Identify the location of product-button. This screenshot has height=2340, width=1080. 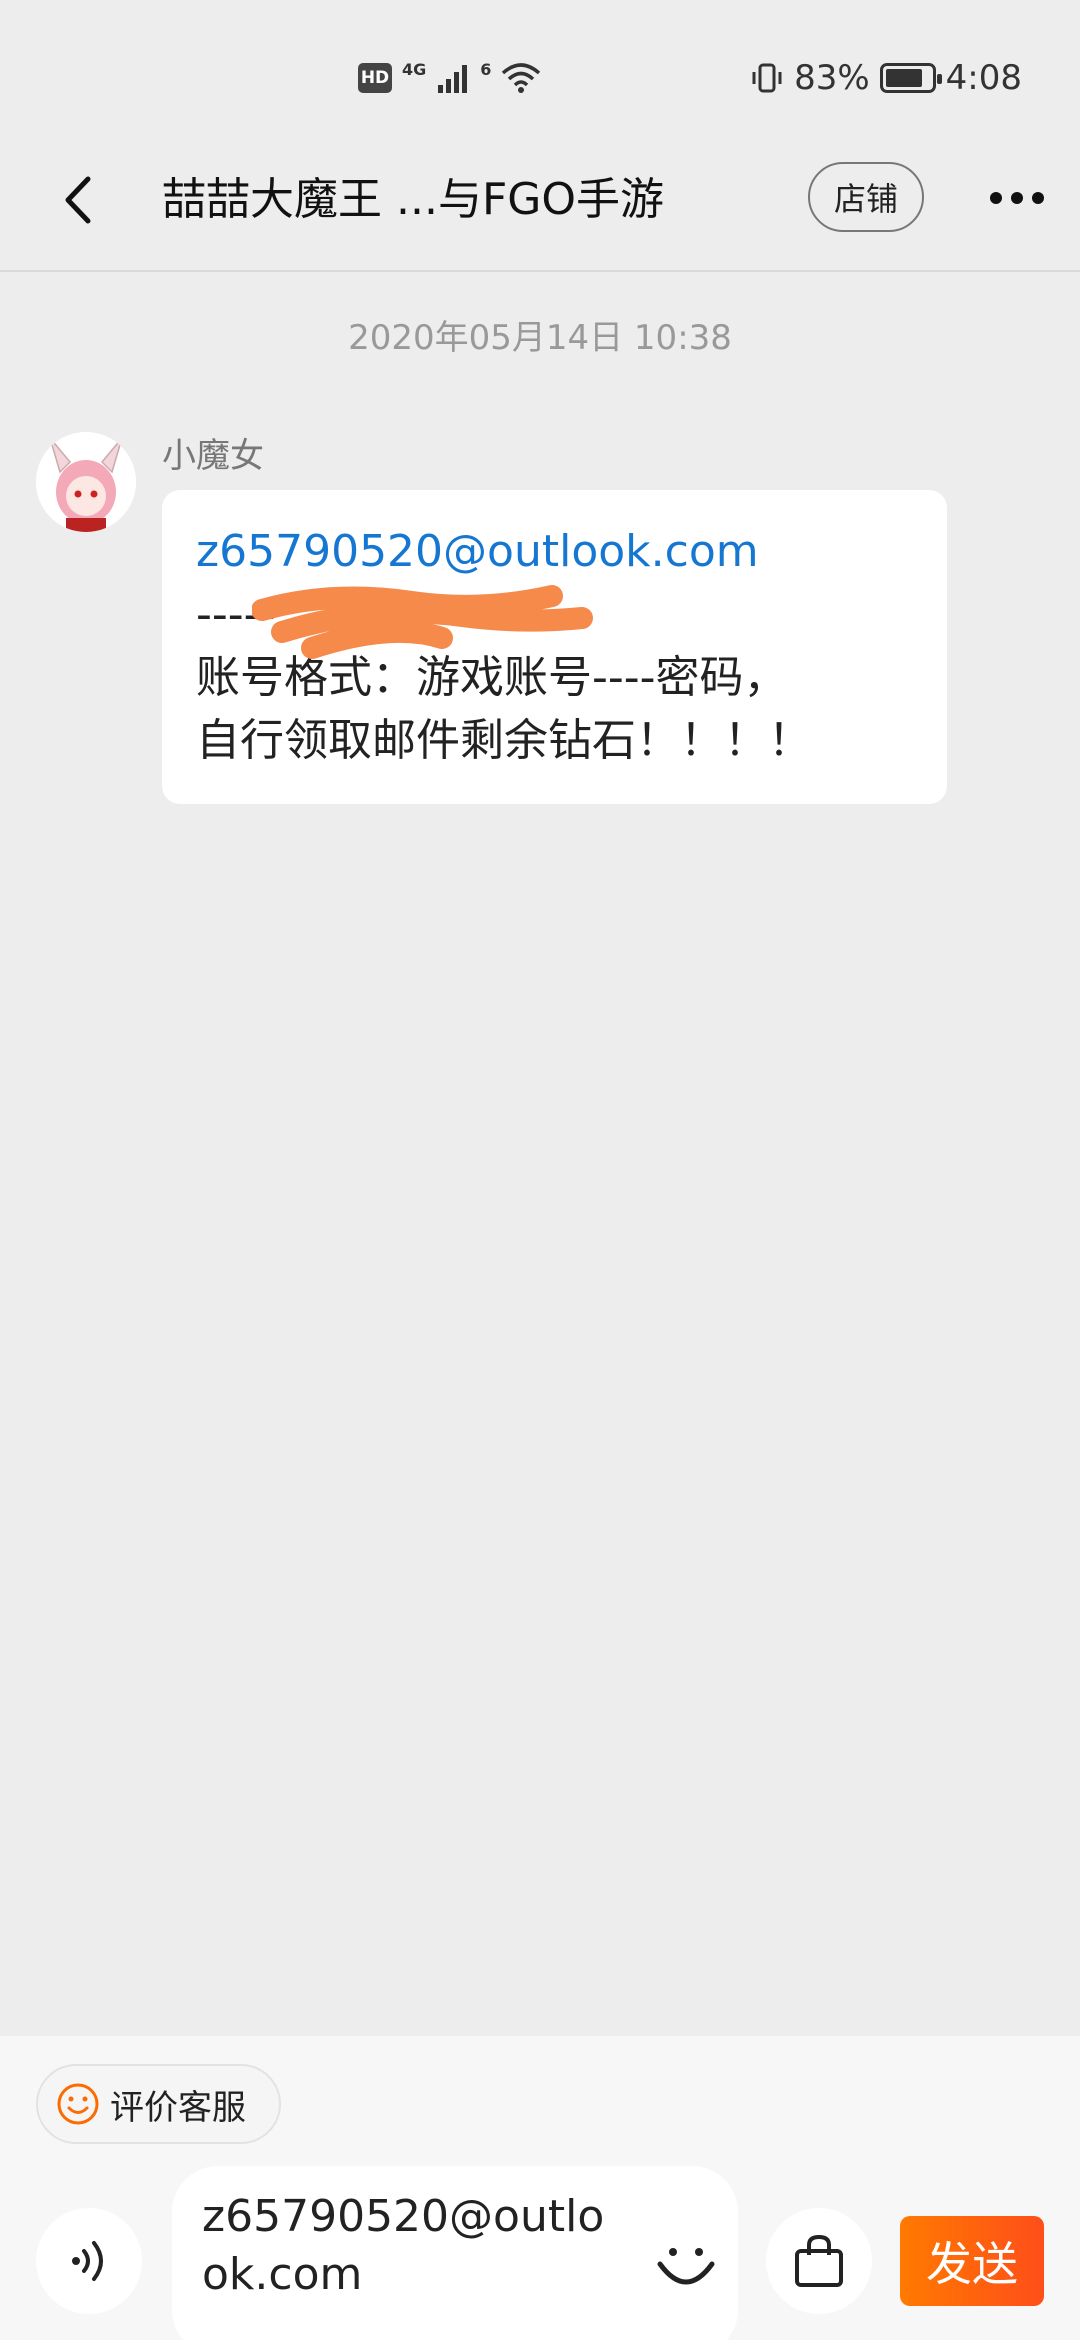
(819, 2261).